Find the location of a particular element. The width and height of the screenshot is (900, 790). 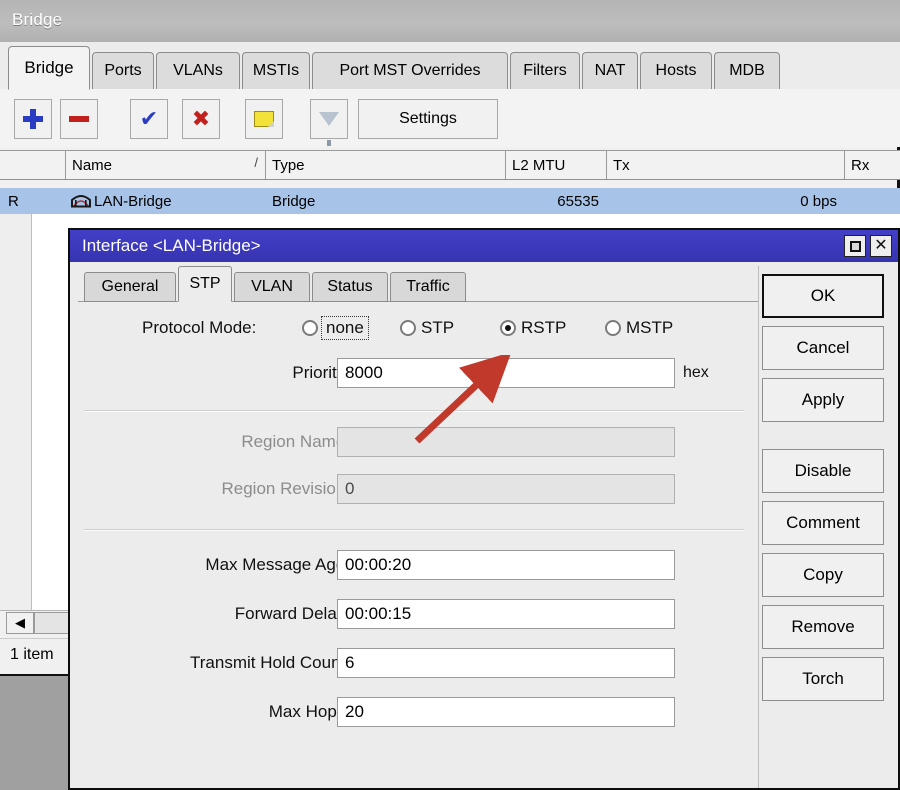

close-icon: ✕ is located at coordinates (881, 246).